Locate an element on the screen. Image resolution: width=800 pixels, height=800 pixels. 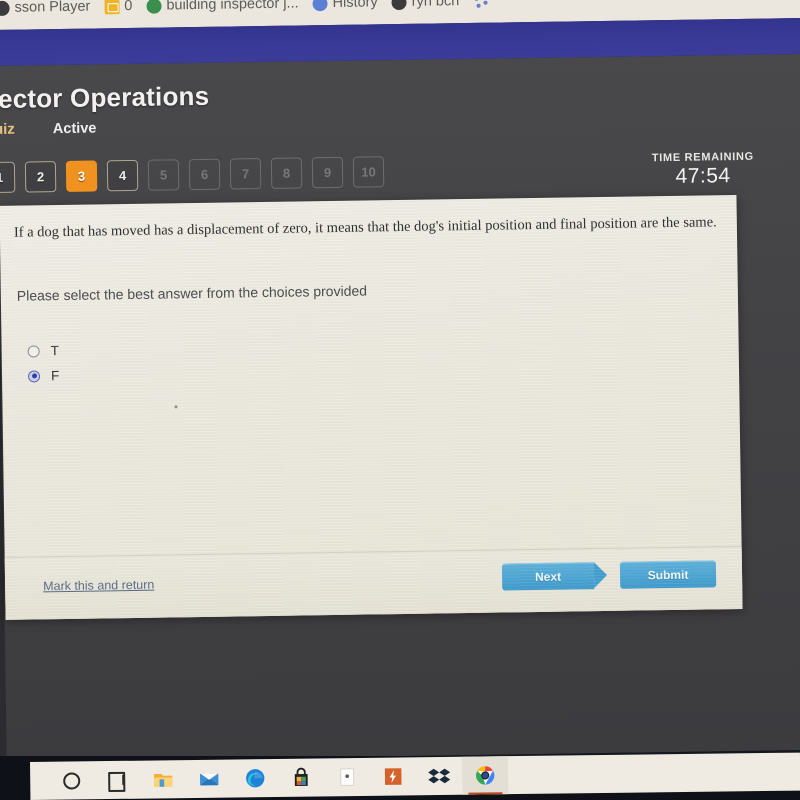
answer-choice-label: T is located at coordinates (55, 351).